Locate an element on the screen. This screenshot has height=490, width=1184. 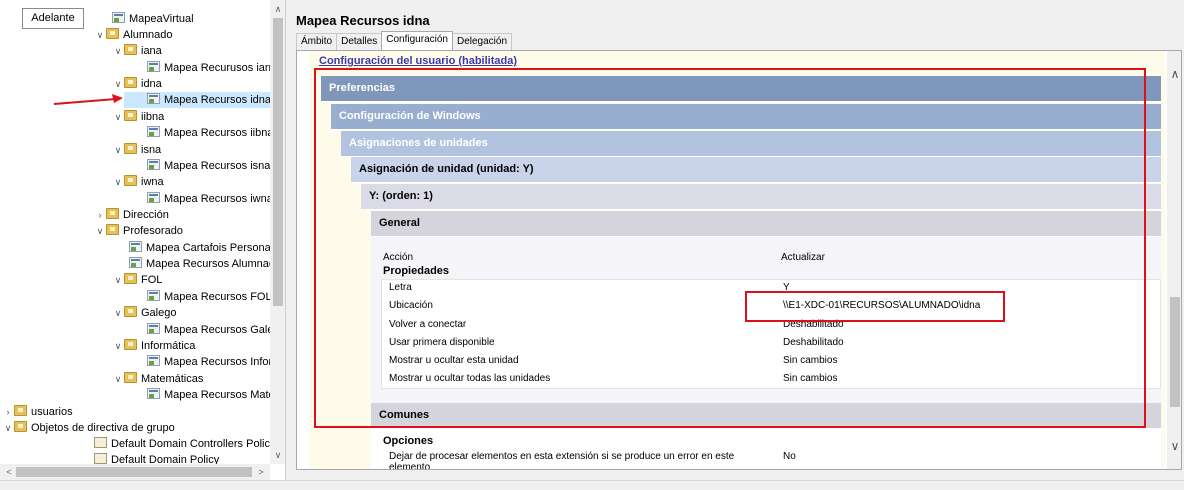
tree-item-usuarios: › usuarios is located at coordinates (37, 412).